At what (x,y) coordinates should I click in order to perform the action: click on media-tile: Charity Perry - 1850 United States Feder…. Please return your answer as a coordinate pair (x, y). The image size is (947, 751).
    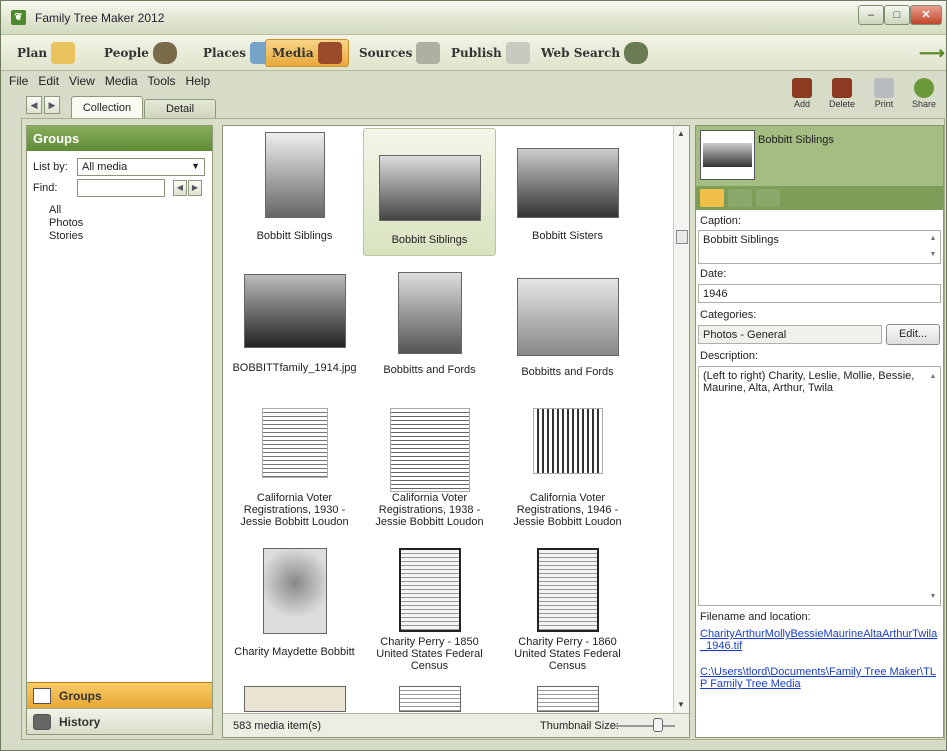
    Looking at the image, I should click on (429, 610).